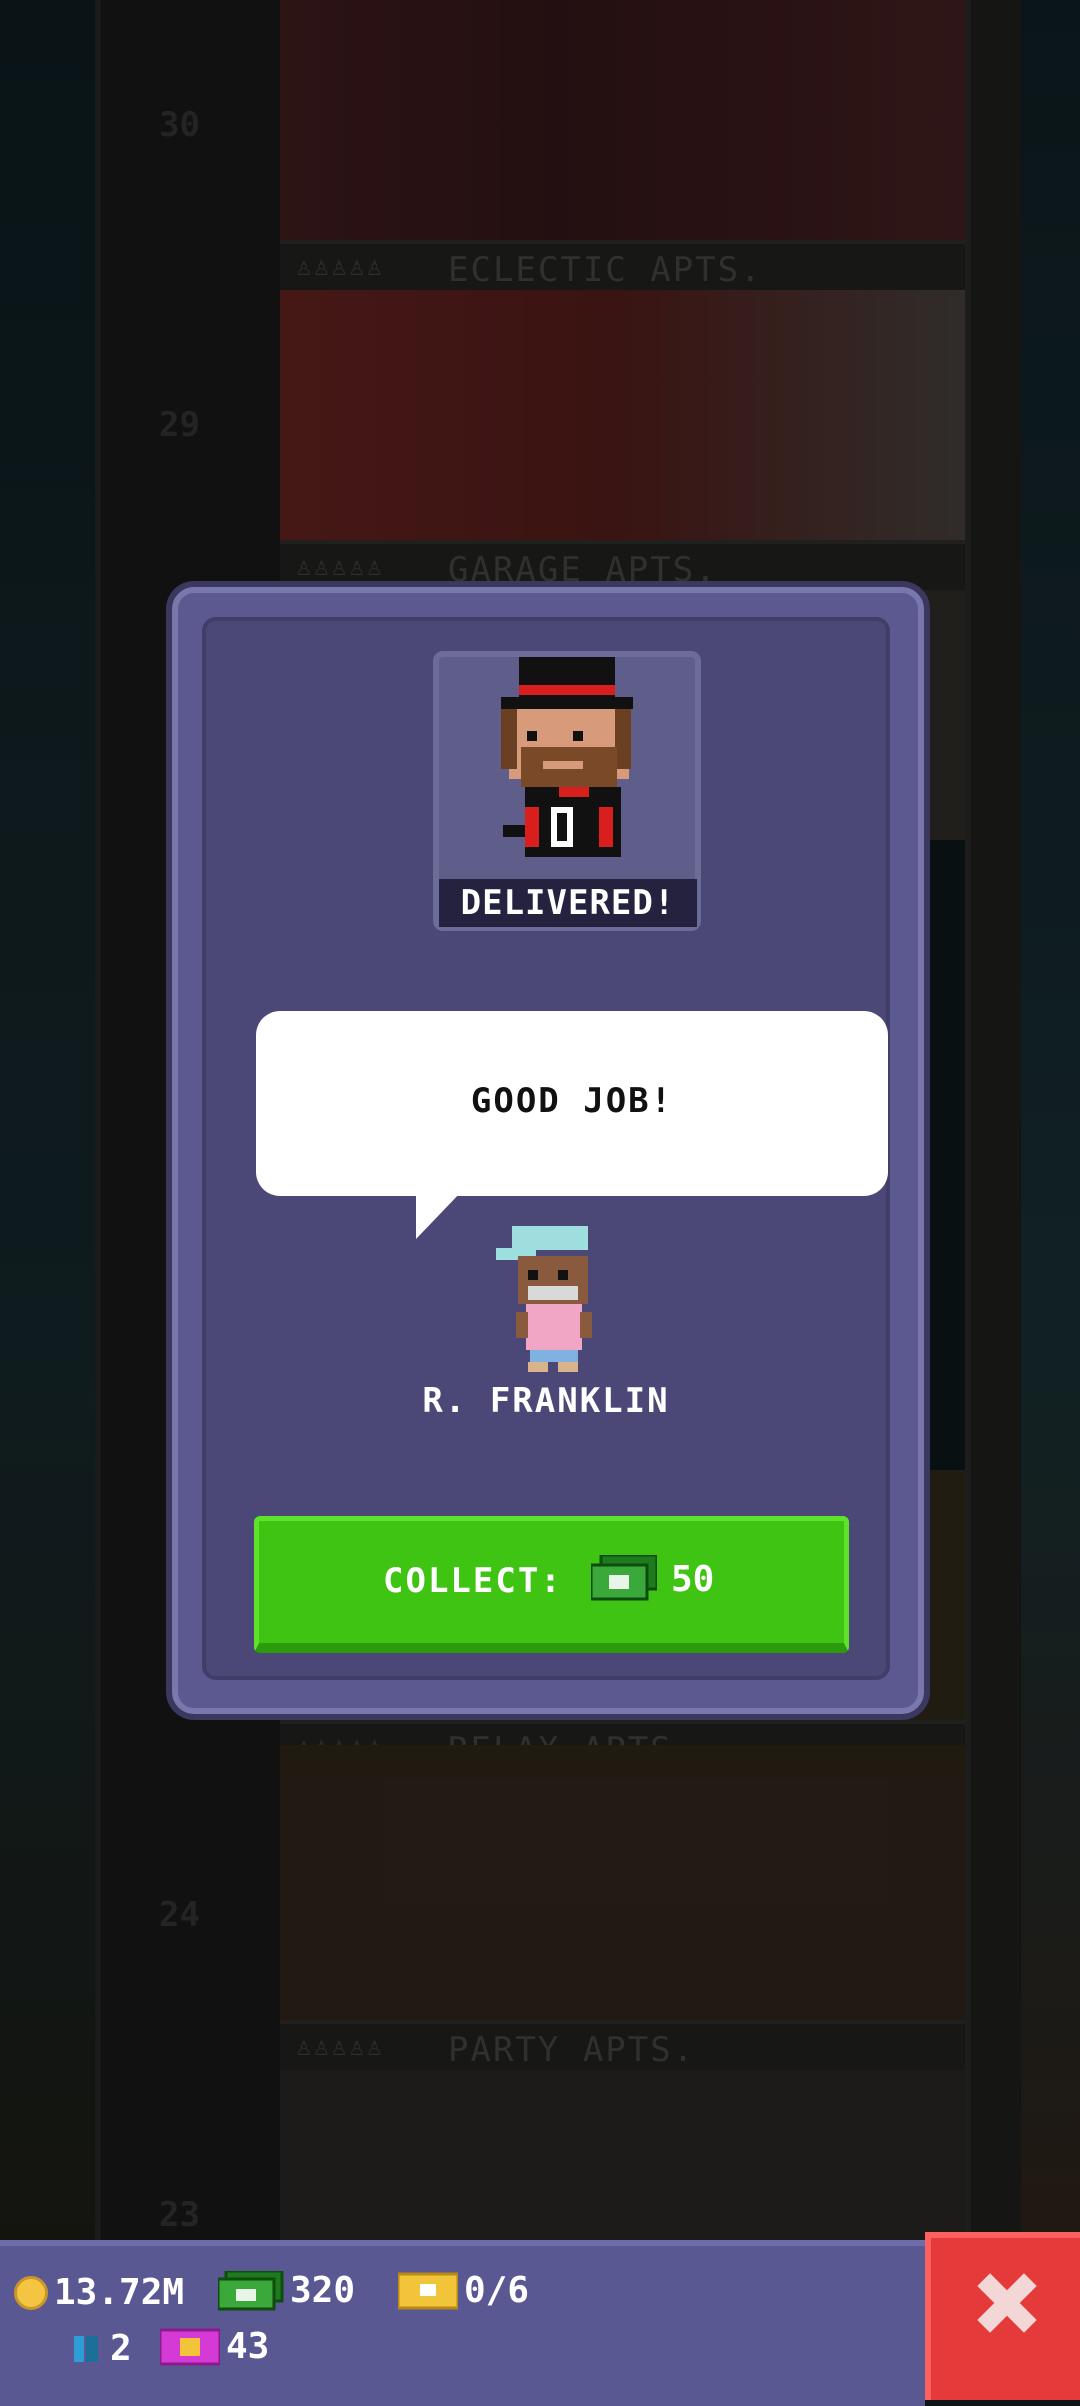  I want to click on speaker-name: R. FRANKLIN, so click(546, 1401).